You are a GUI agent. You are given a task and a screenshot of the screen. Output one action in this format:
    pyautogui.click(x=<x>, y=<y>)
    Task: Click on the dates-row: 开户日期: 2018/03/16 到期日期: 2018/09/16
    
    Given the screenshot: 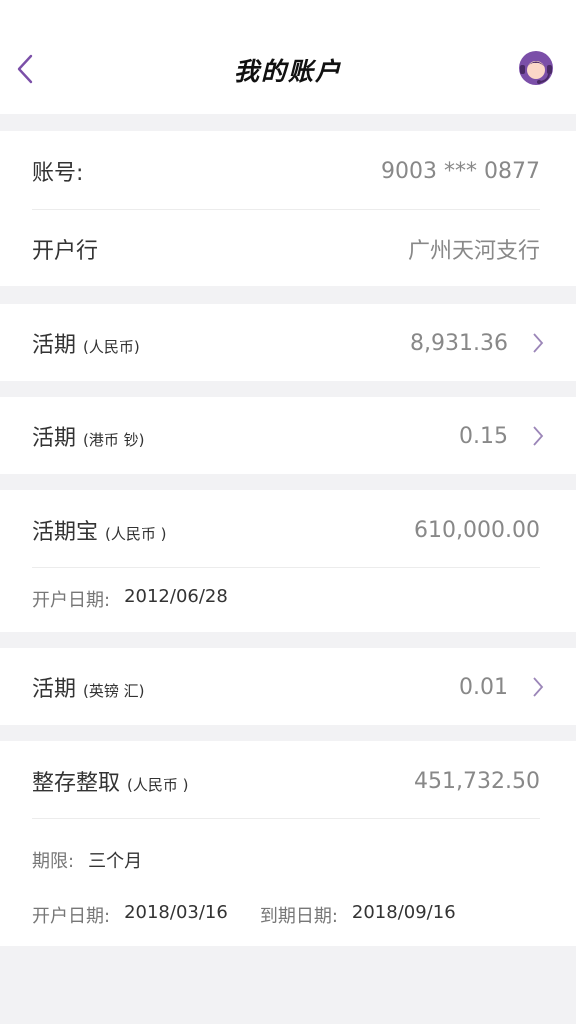 What is the action you would take?
    pyautogui.click(x=260, y=915)
    